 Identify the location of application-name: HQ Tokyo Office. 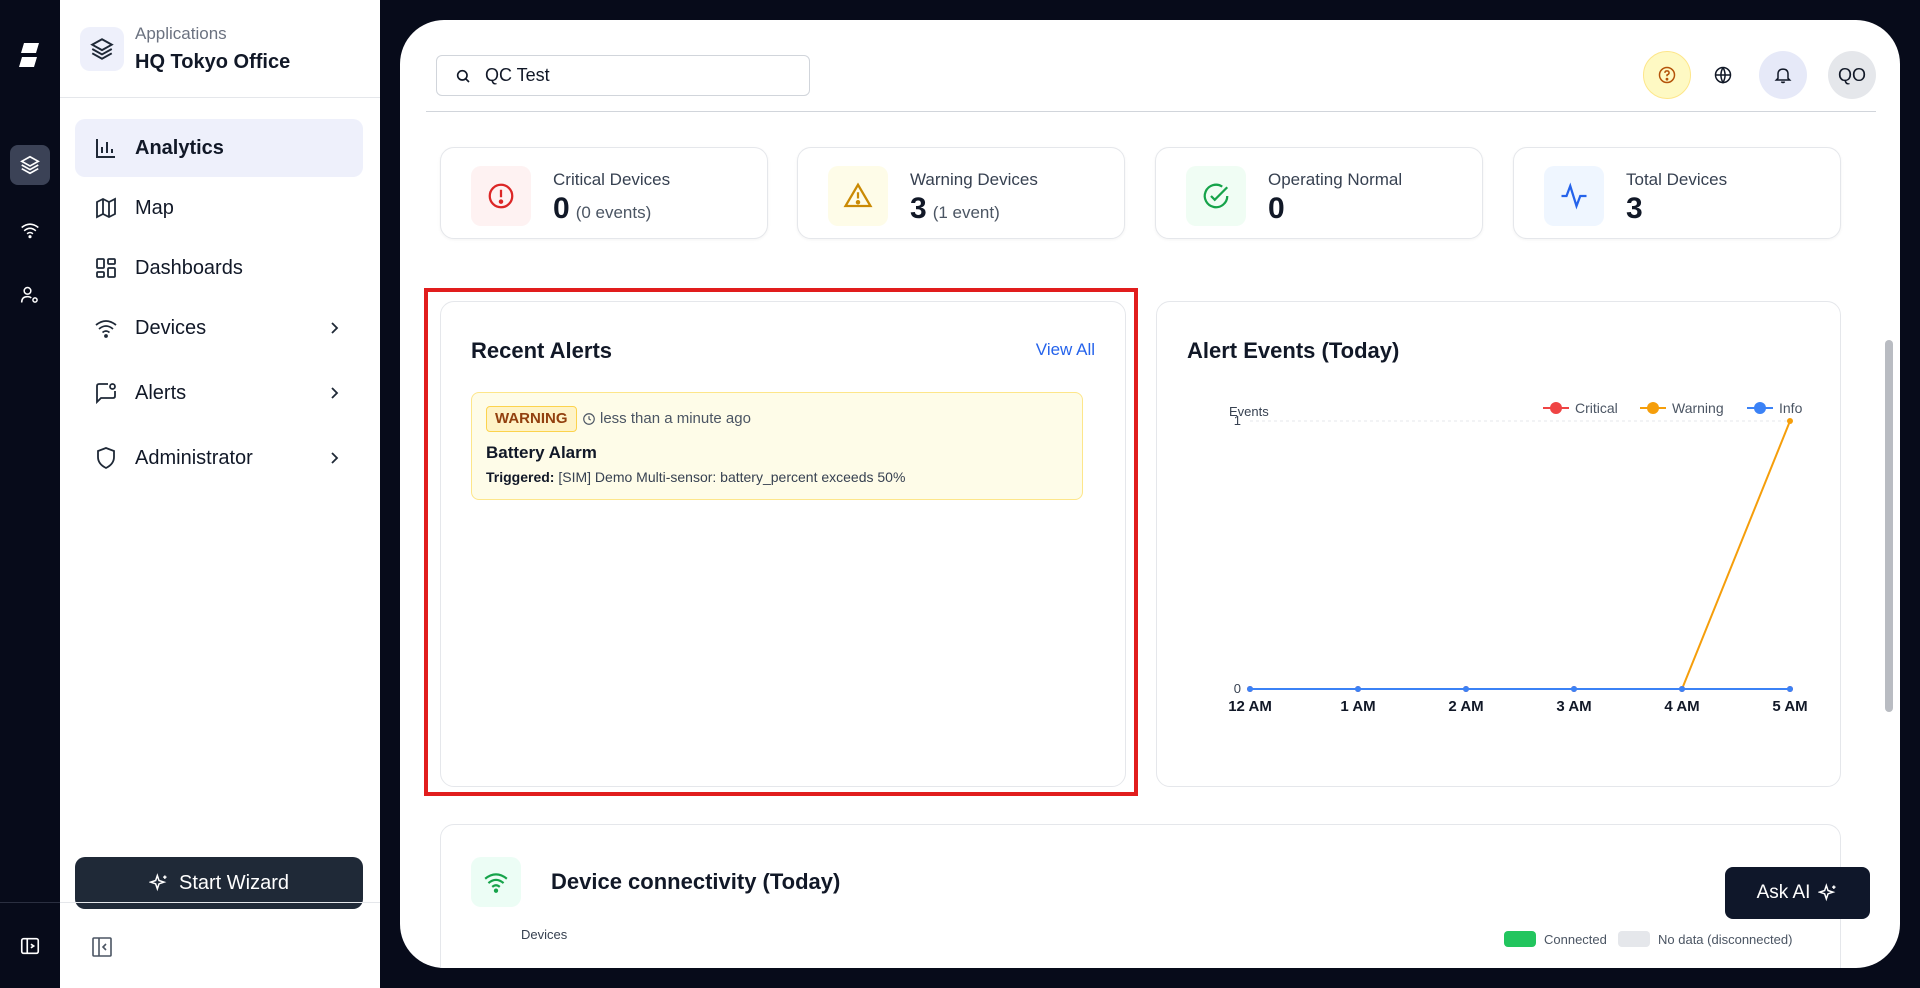
(213, 62).